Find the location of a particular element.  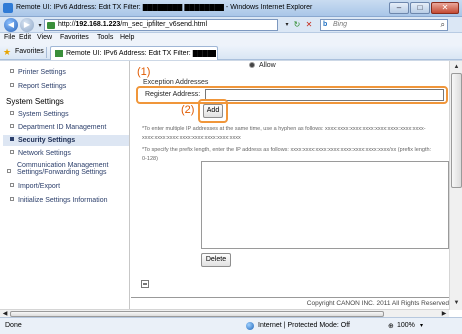

search-placeholder: Bing is located at coordinates (340, 24).